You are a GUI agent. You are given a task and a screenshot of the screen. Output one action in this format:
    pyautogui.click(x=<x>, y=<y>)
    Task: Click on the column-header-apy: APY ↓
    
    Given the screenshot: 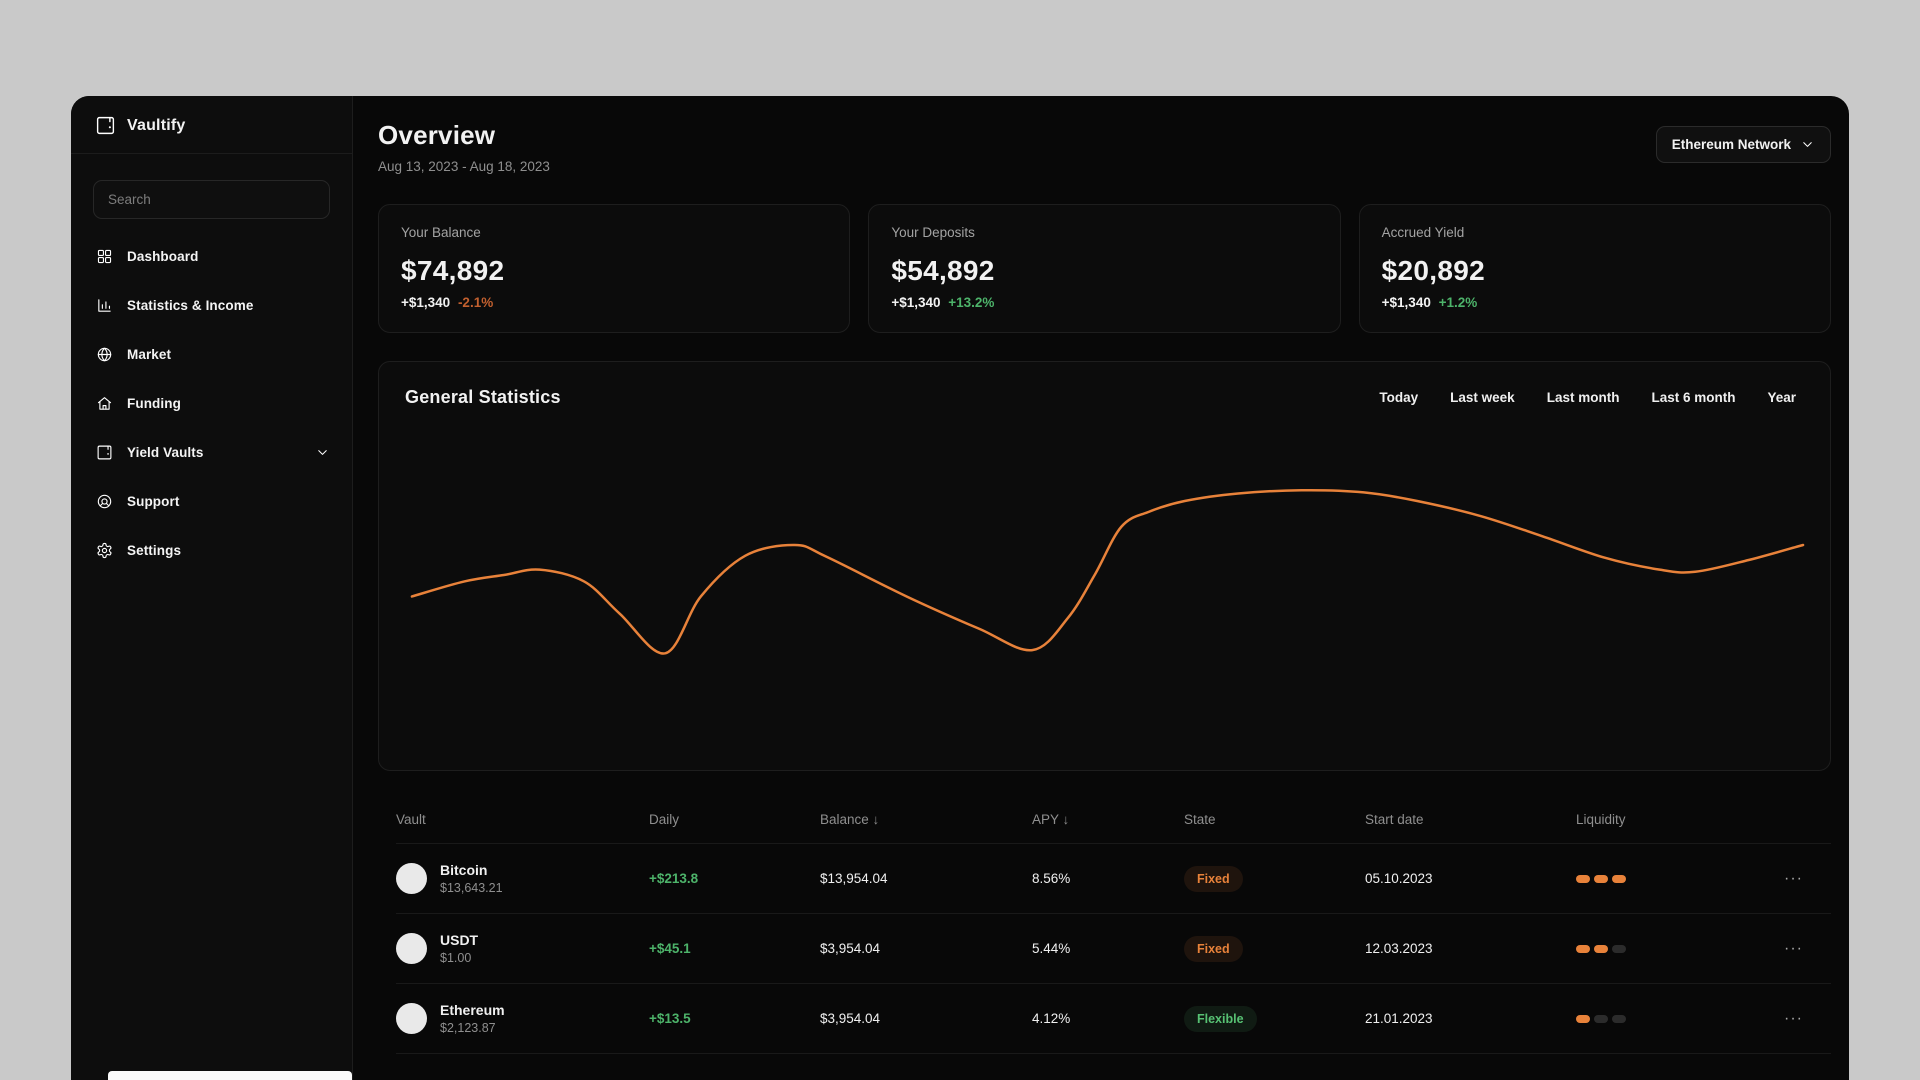 What is the action you would take?
    pyautogui.click(x=1108, y=819)
    